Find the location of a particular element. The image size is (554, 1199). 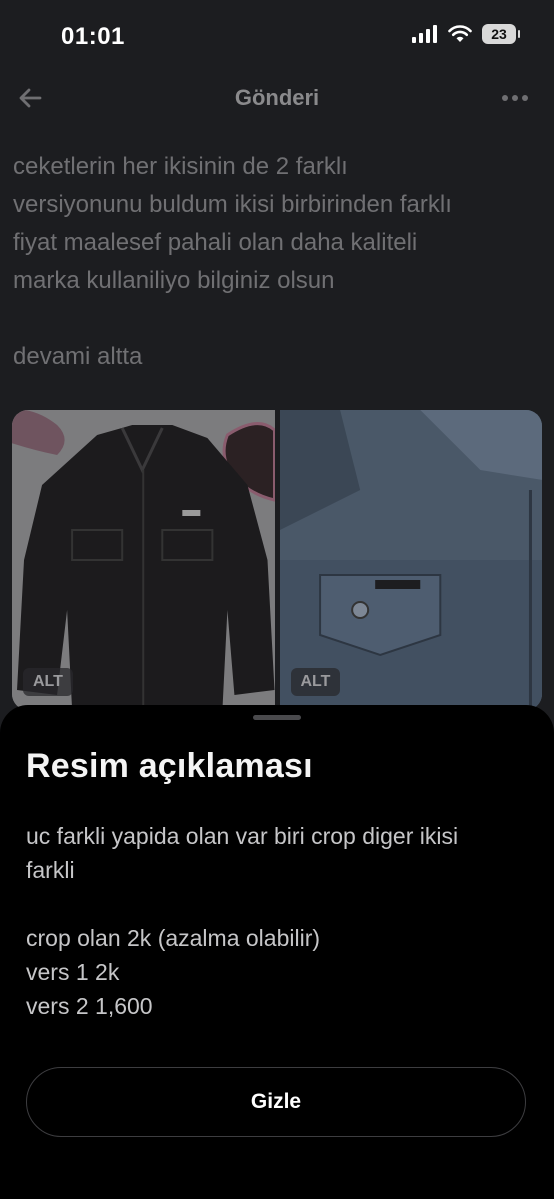

post-line: ceketlerin her ikisinin de 2 farklı is located at coordinates (180, 166).